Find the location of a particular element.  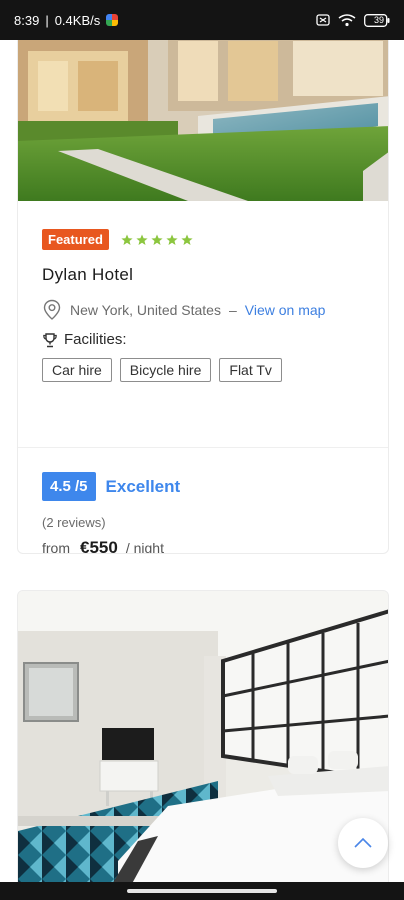

wifi-icon is located at coordinates (347, 20).